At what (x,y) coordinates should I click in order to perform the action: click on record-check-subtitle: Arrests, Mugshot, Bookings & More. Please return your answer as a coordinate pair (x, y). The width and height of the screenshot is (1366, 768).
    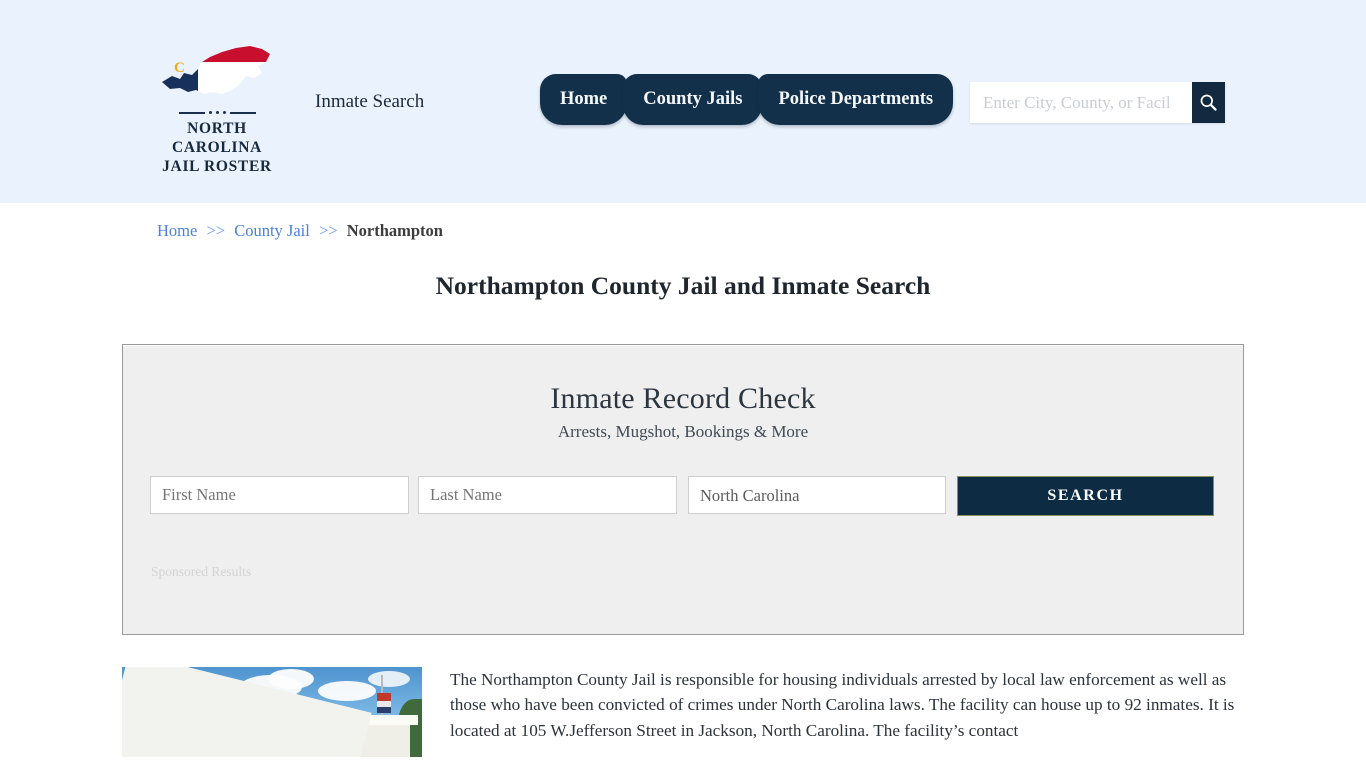
    Looking at the image, I should click on (683, 431).